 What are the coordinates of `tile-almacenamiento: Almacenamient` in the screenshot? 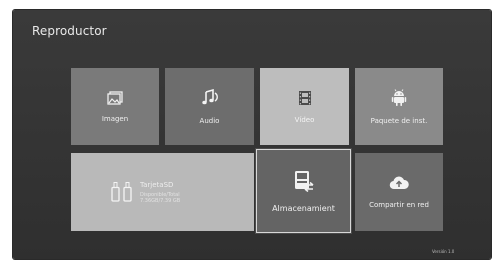 It's located at (303, 191).